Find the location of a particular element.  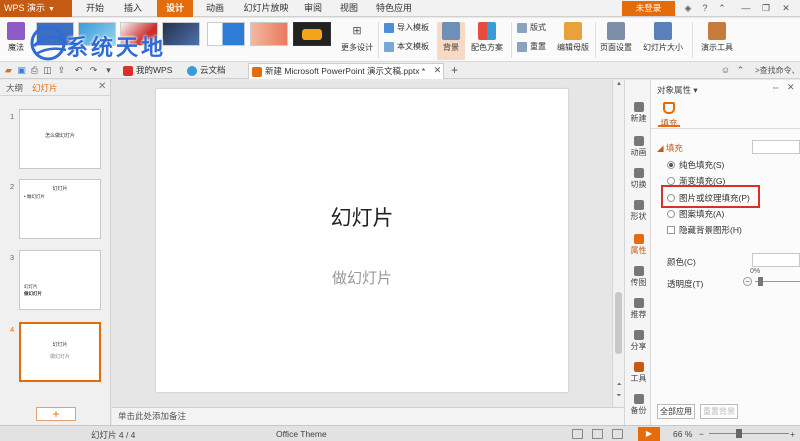

more-designs-button: ⊞ 更多设计 is located at coordinates (357, 37).